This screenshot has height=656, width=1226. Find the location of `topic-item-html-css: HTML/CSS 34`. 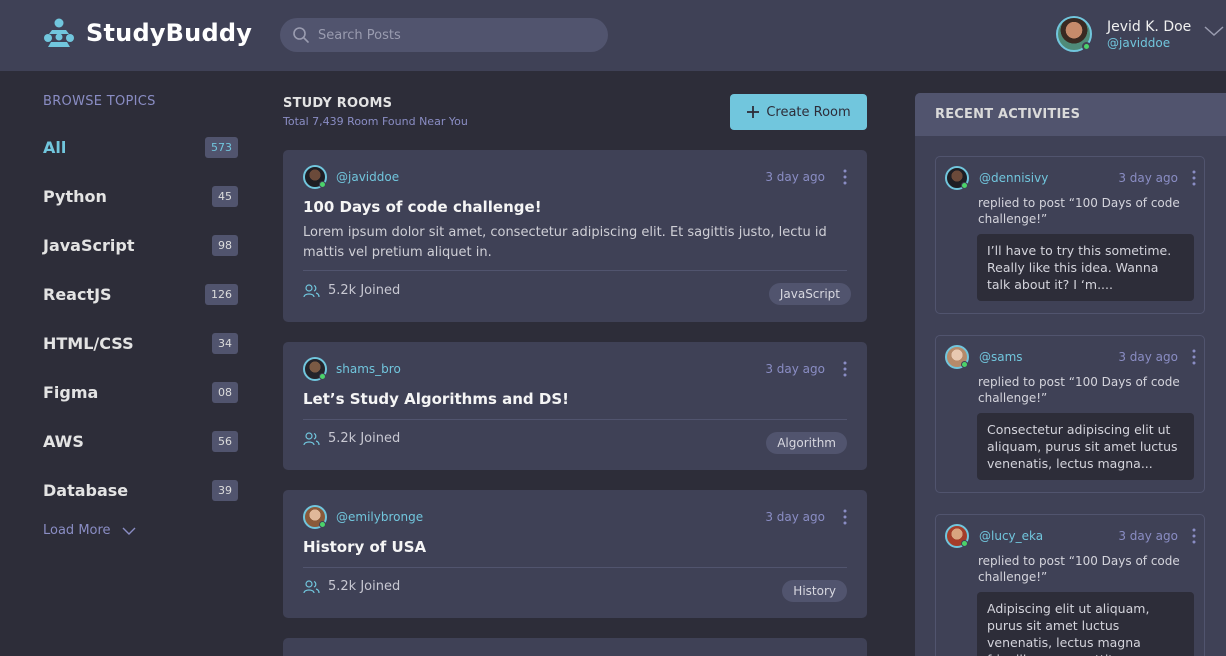

topic-item-html-css: HTML/CSS 34 is located at coordinates (140, 343).